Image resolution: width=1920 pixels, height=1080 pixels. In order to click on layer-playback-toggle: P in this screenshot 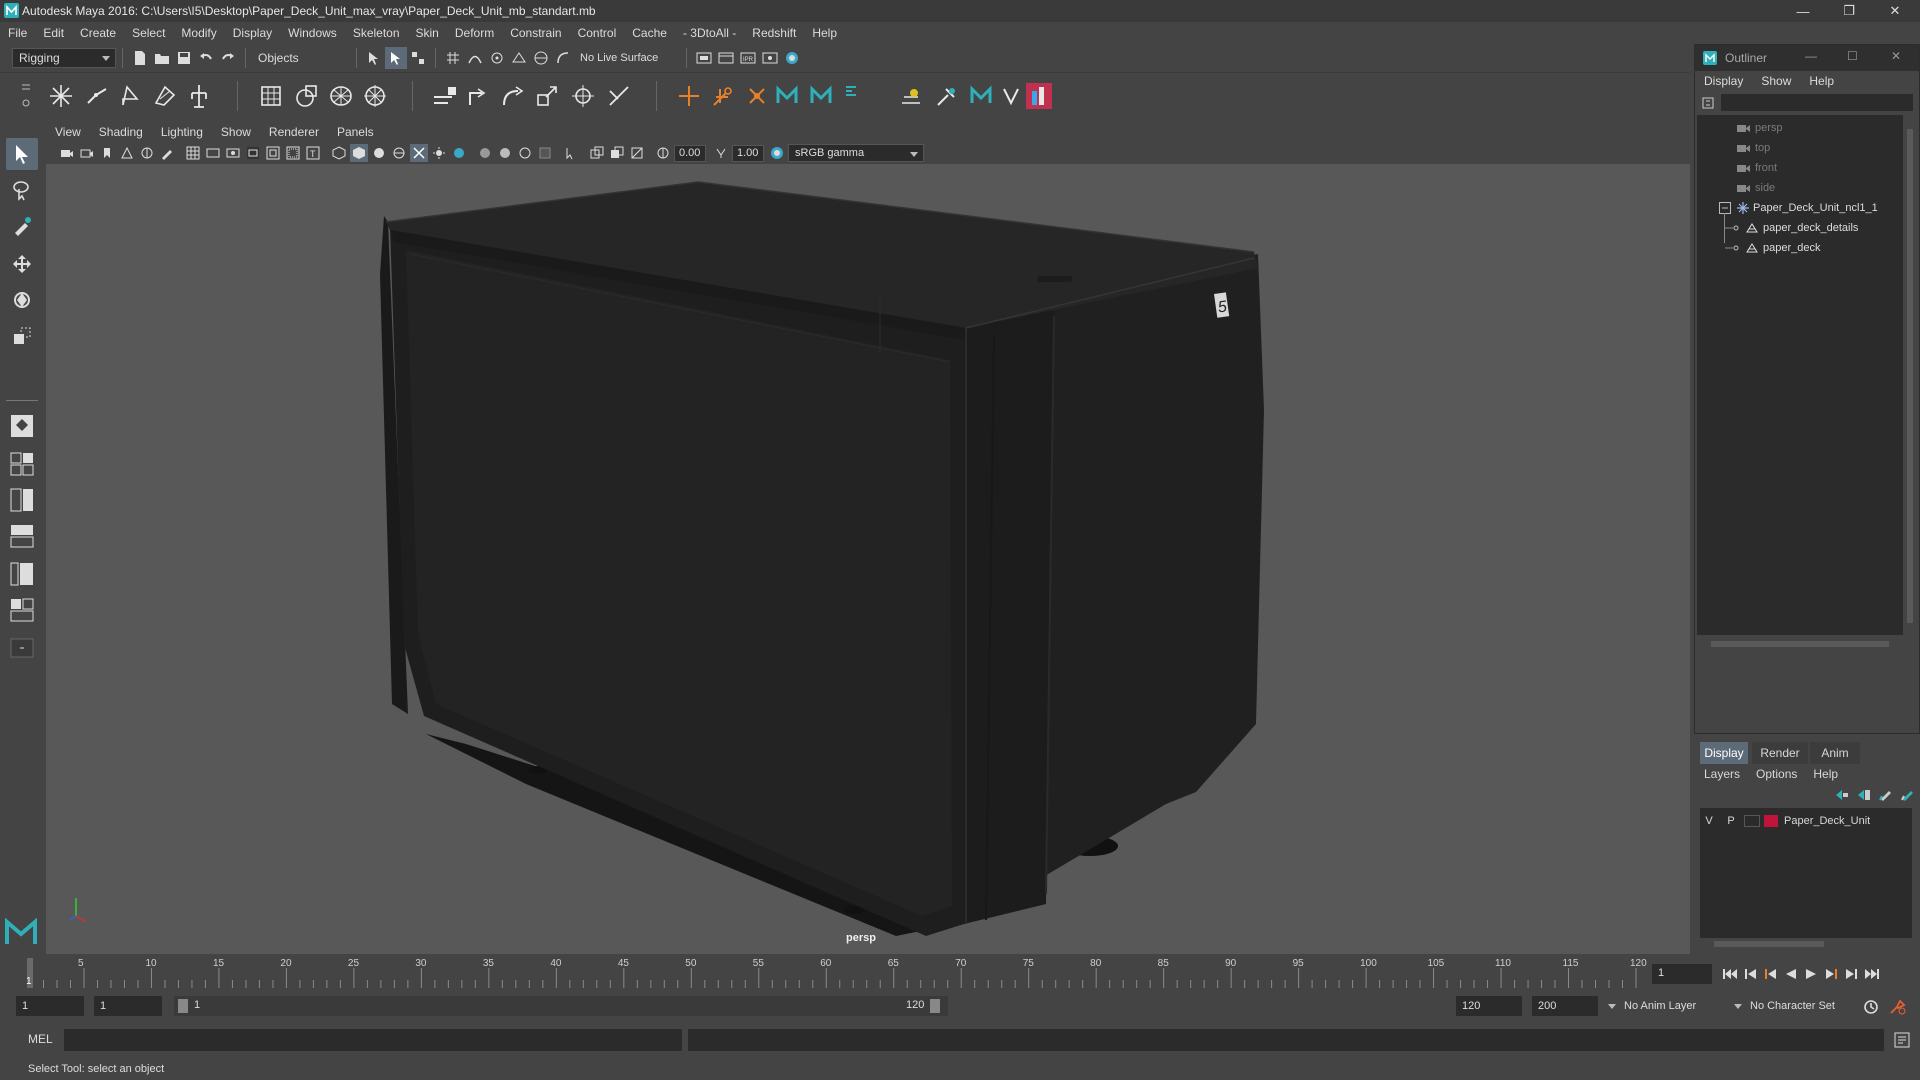, I will do `click(1731, 821)`.